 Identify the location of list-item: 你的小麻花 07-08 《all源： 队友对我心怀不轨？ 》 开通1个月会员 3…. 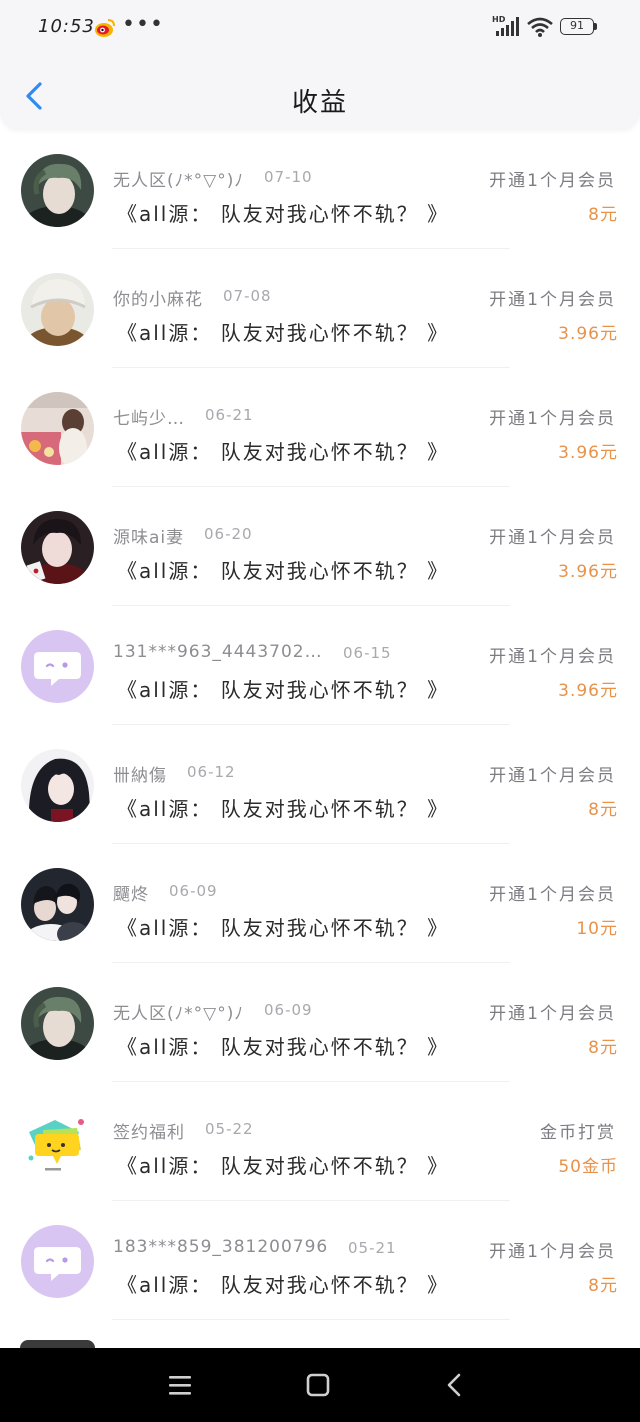
(320, 308).